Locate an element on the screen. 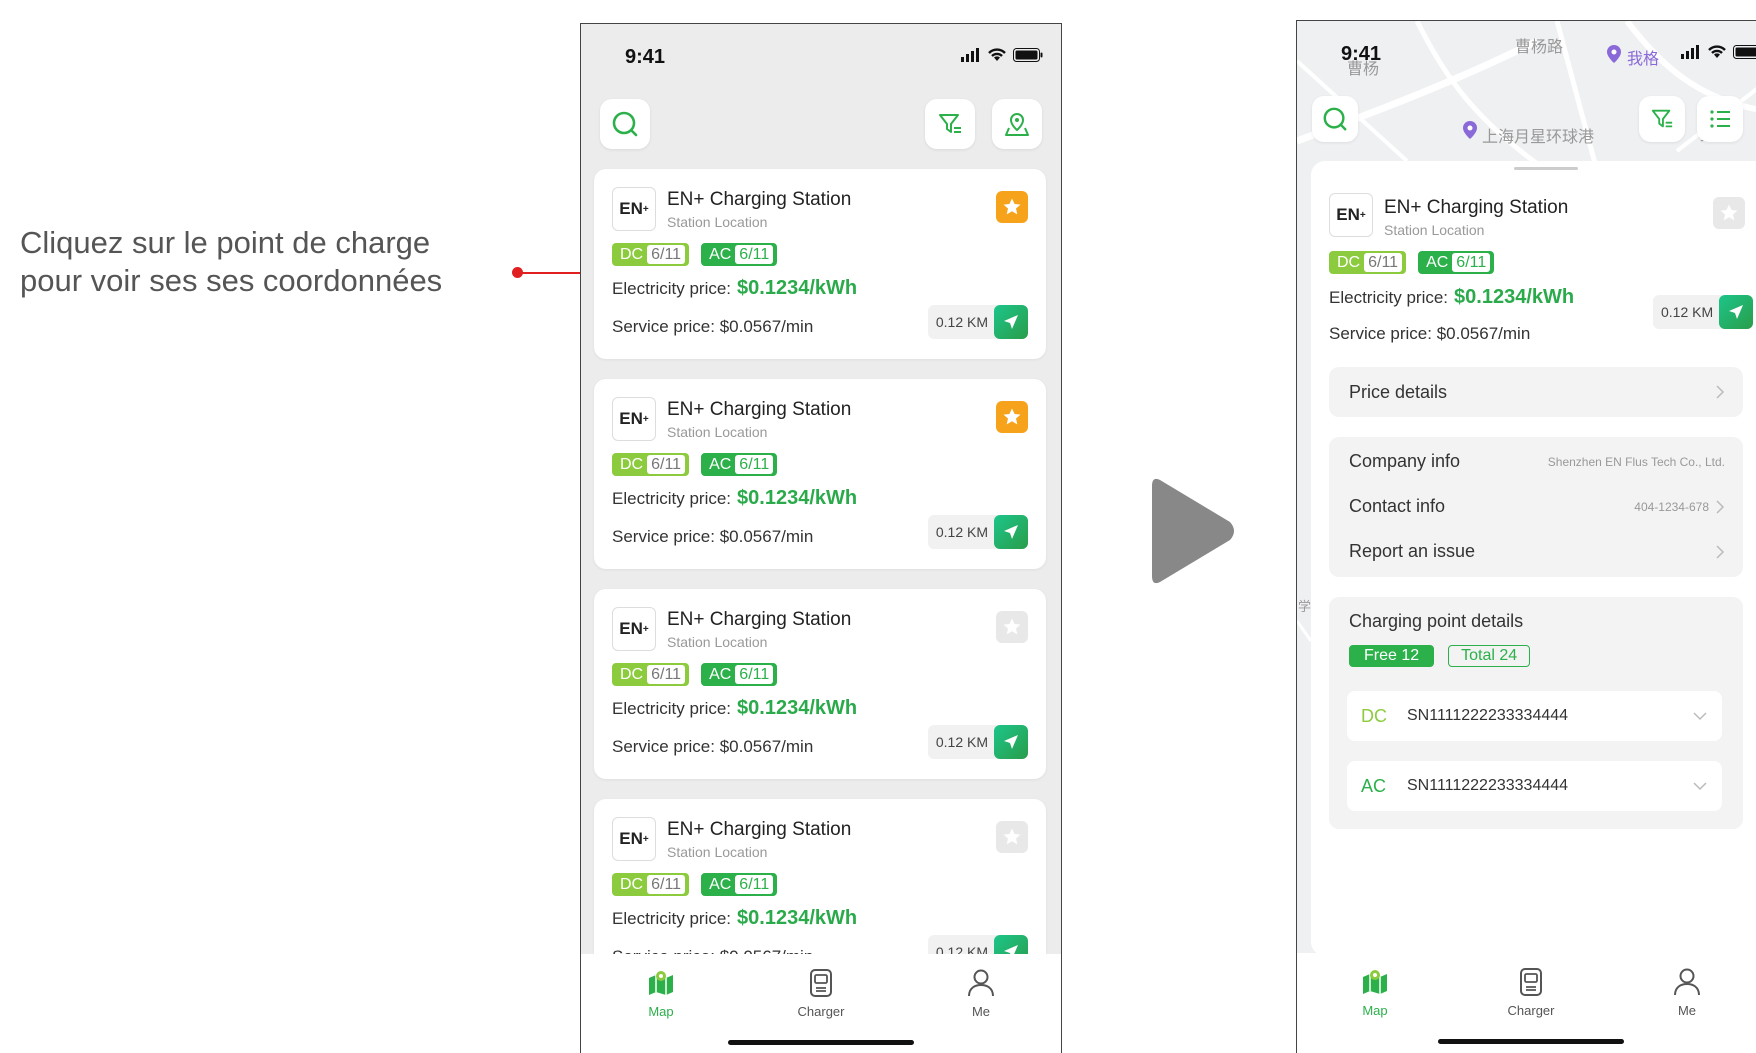  charging-point-serial: SN1111222233334444 is located at coordinates (1488, 715).